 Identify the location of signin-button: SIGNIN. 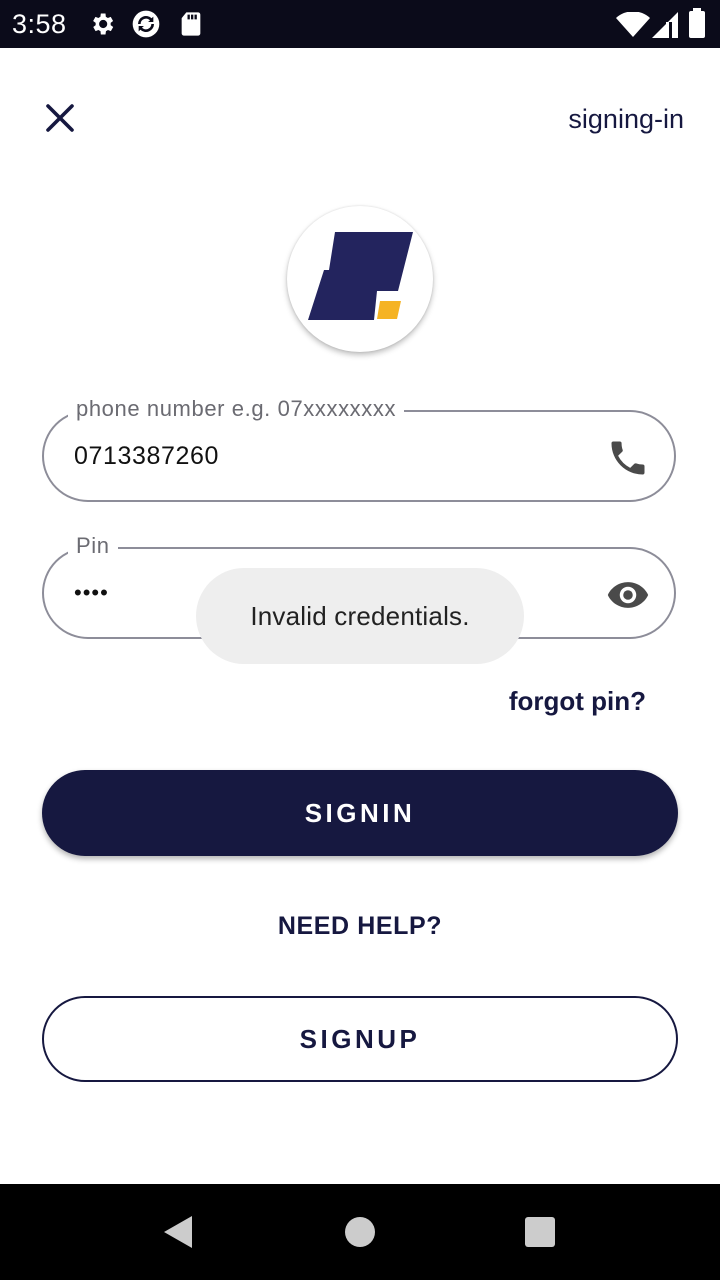
(360, 813).